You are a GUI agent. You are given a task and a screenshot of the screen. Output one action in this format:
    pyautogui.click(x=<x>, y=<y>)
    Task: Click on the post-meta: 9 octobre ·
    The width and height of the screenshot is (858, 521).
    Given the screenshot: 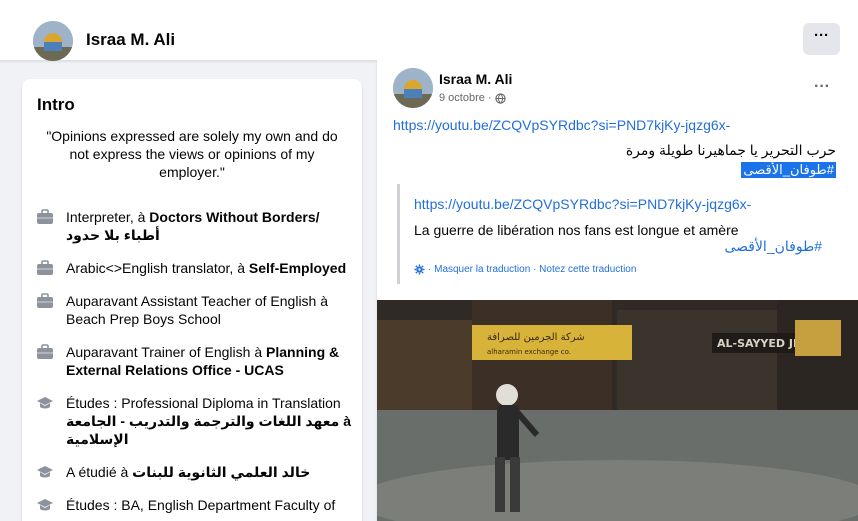 What is the action you would take?
    pyautogui.click(x=472, y=98)
    